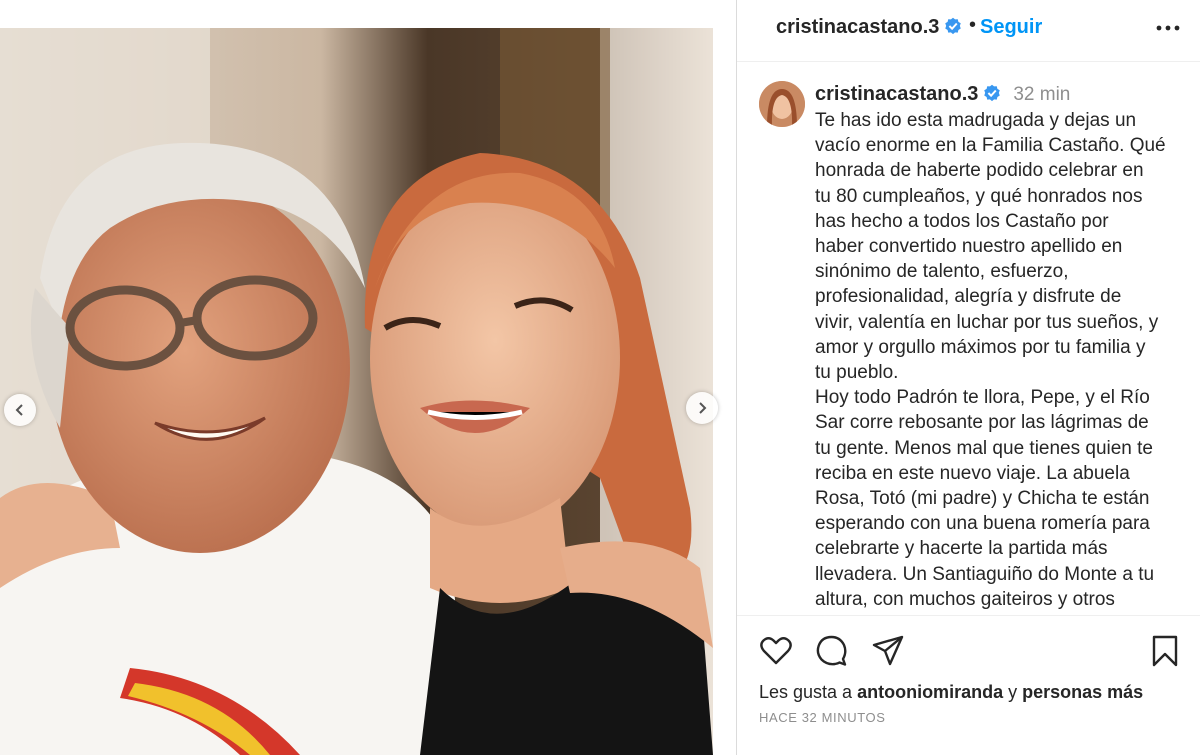  Describe the element at coordinates (808, 692) in the screenshot. I see `likes-prefix: Les gusta a` at that location.